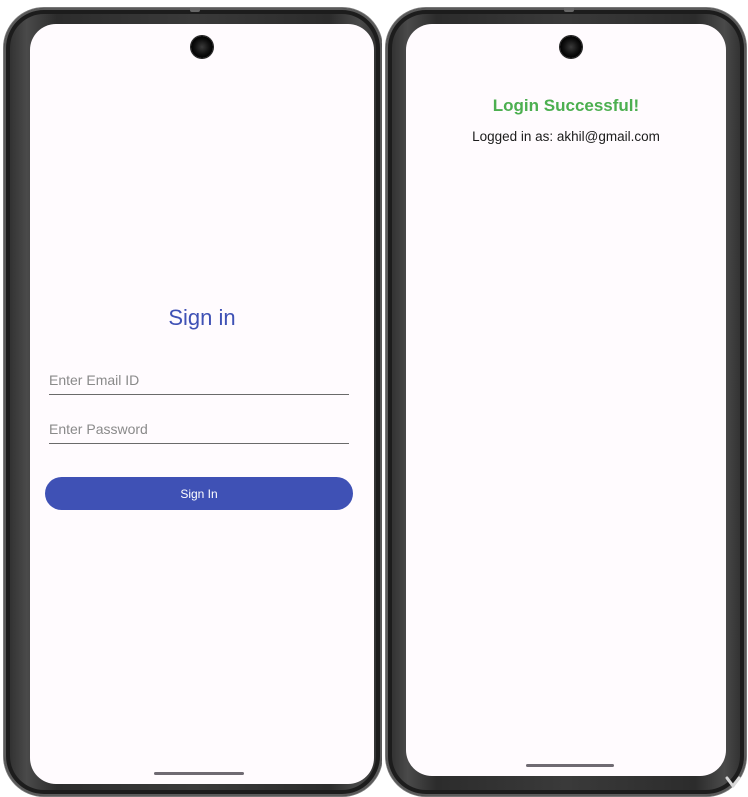  Describe the element at coordinates (566, 105) in the screenshot. I see `success-title: Login Successful!` at that location.